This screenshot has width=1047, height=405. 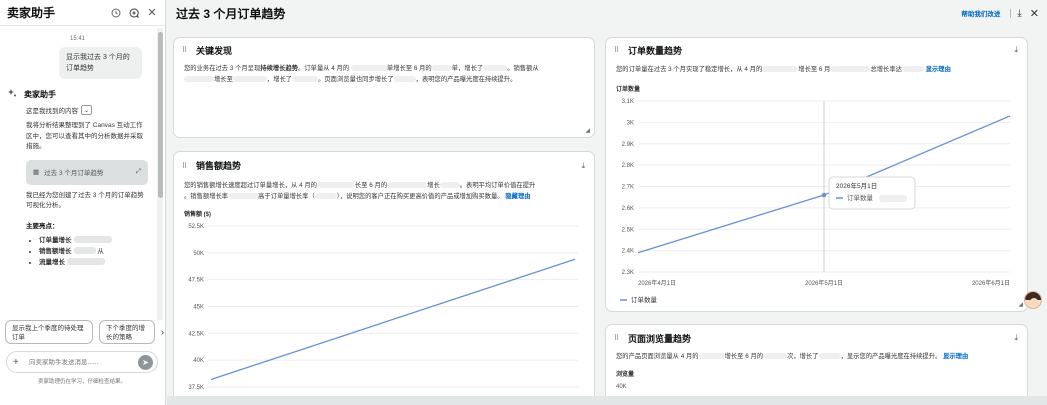 I want to click on orders-data-point, so click(x=824, y=195).